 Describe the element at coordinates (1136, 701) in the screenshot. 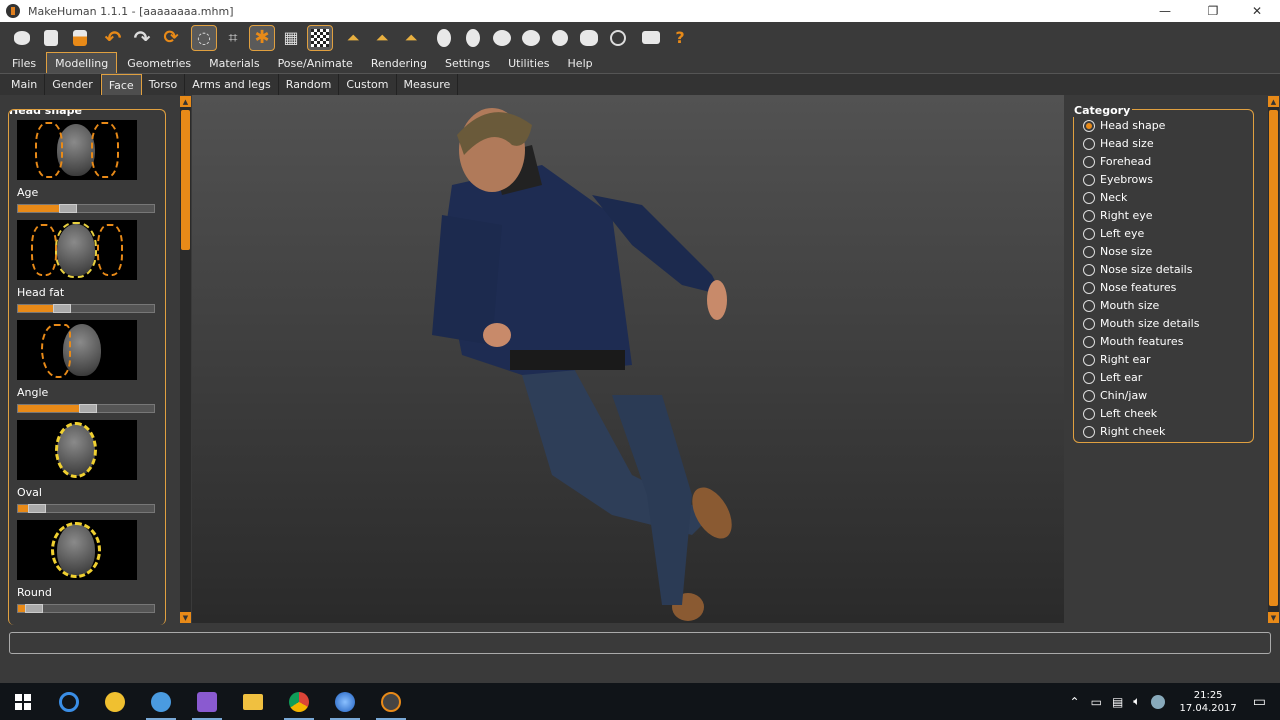

I see `volume-icon: 🔈︎` at that location.